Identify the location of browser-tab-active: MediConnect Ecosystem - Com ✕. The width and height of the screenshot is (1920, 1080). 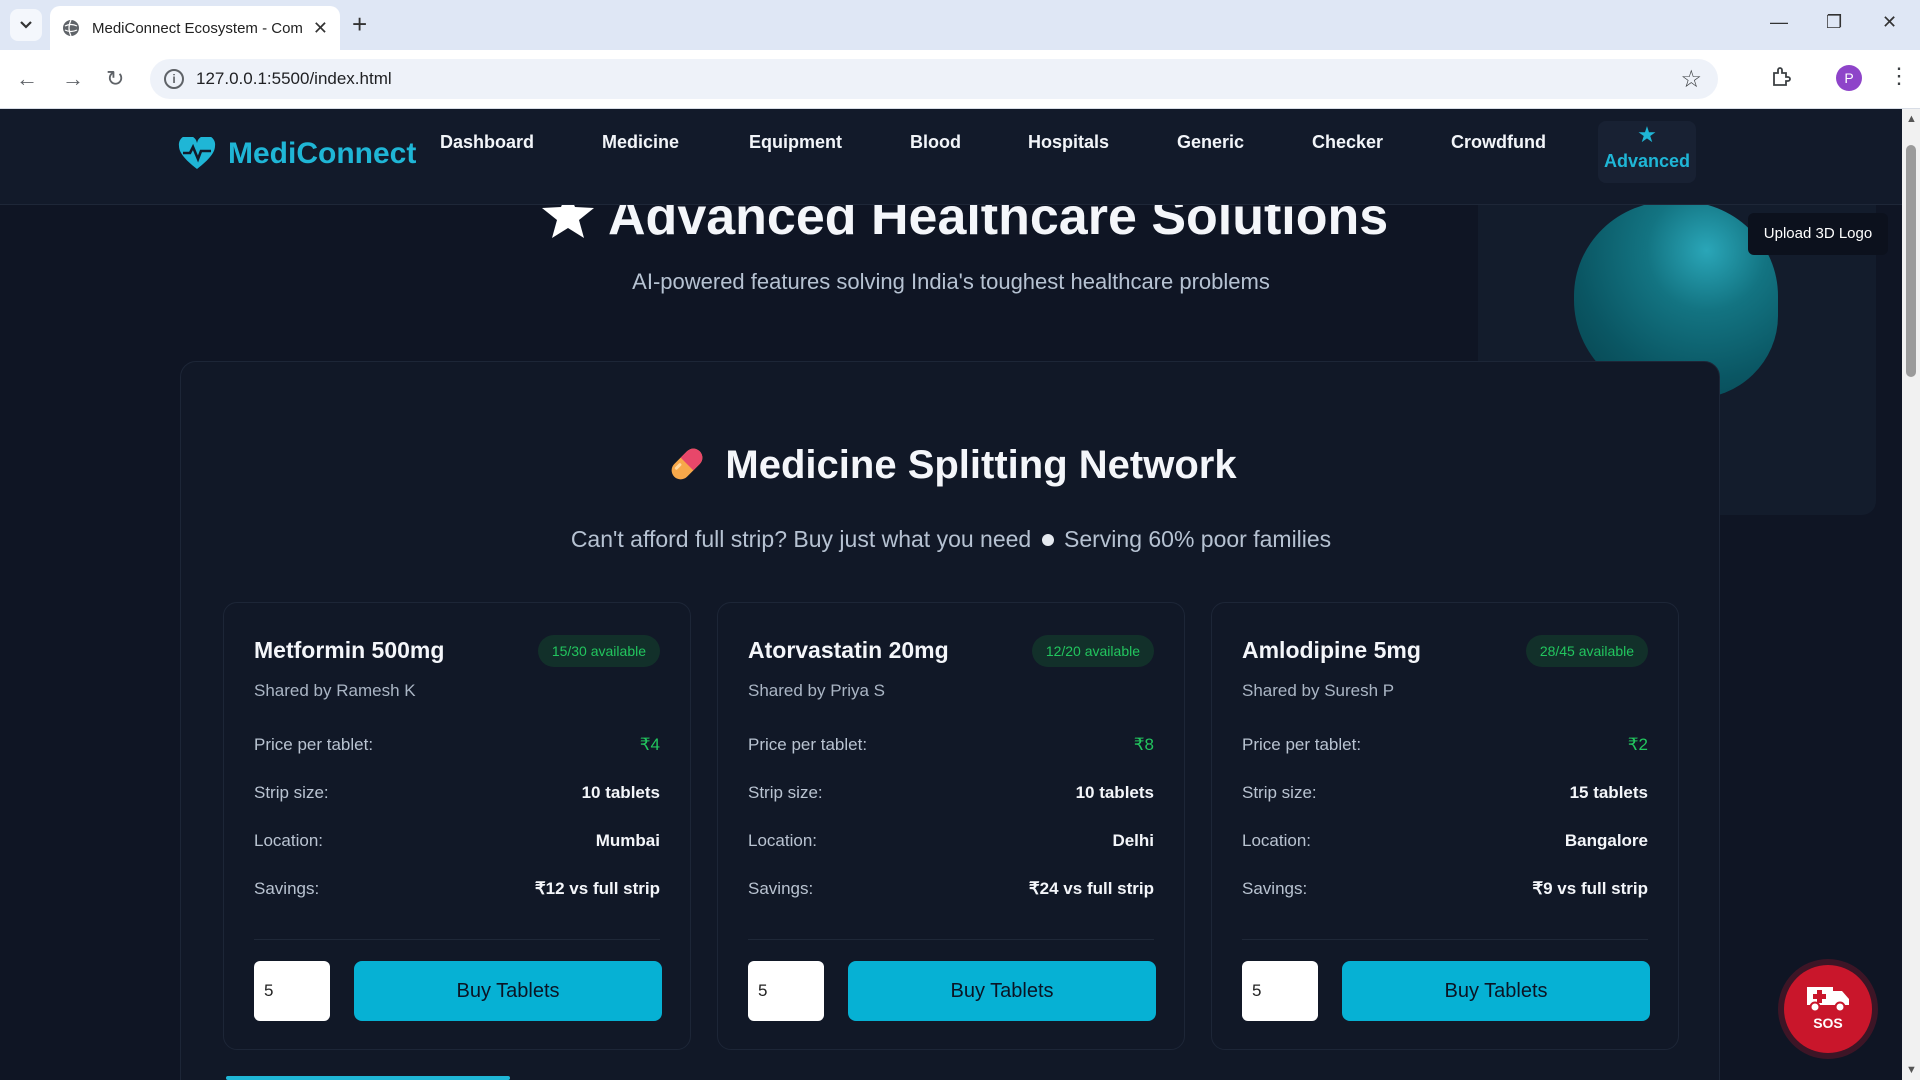
(195, 28).